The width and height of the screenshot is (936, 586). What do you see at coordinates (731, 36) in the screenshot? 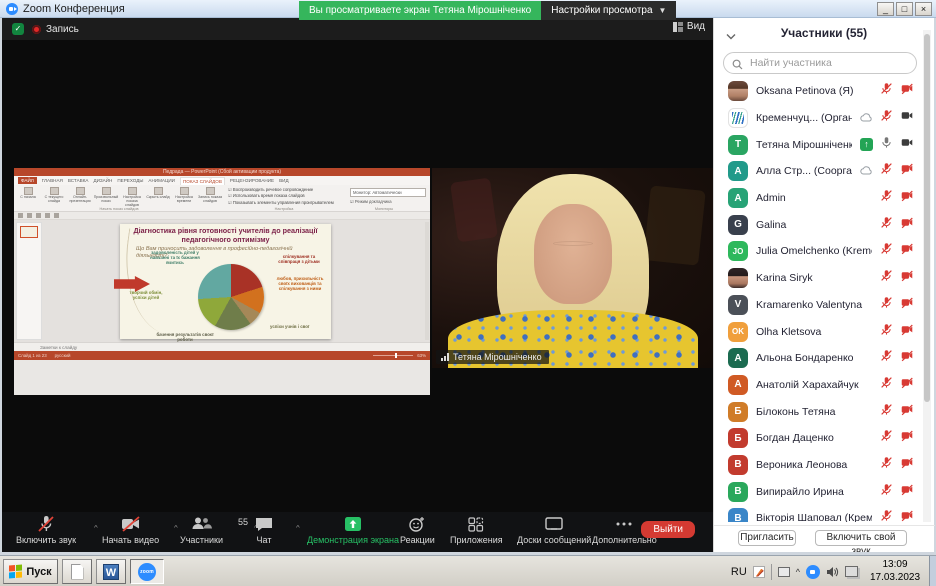
I see `collapse-panel-icon` at bounding box center [731, 36].